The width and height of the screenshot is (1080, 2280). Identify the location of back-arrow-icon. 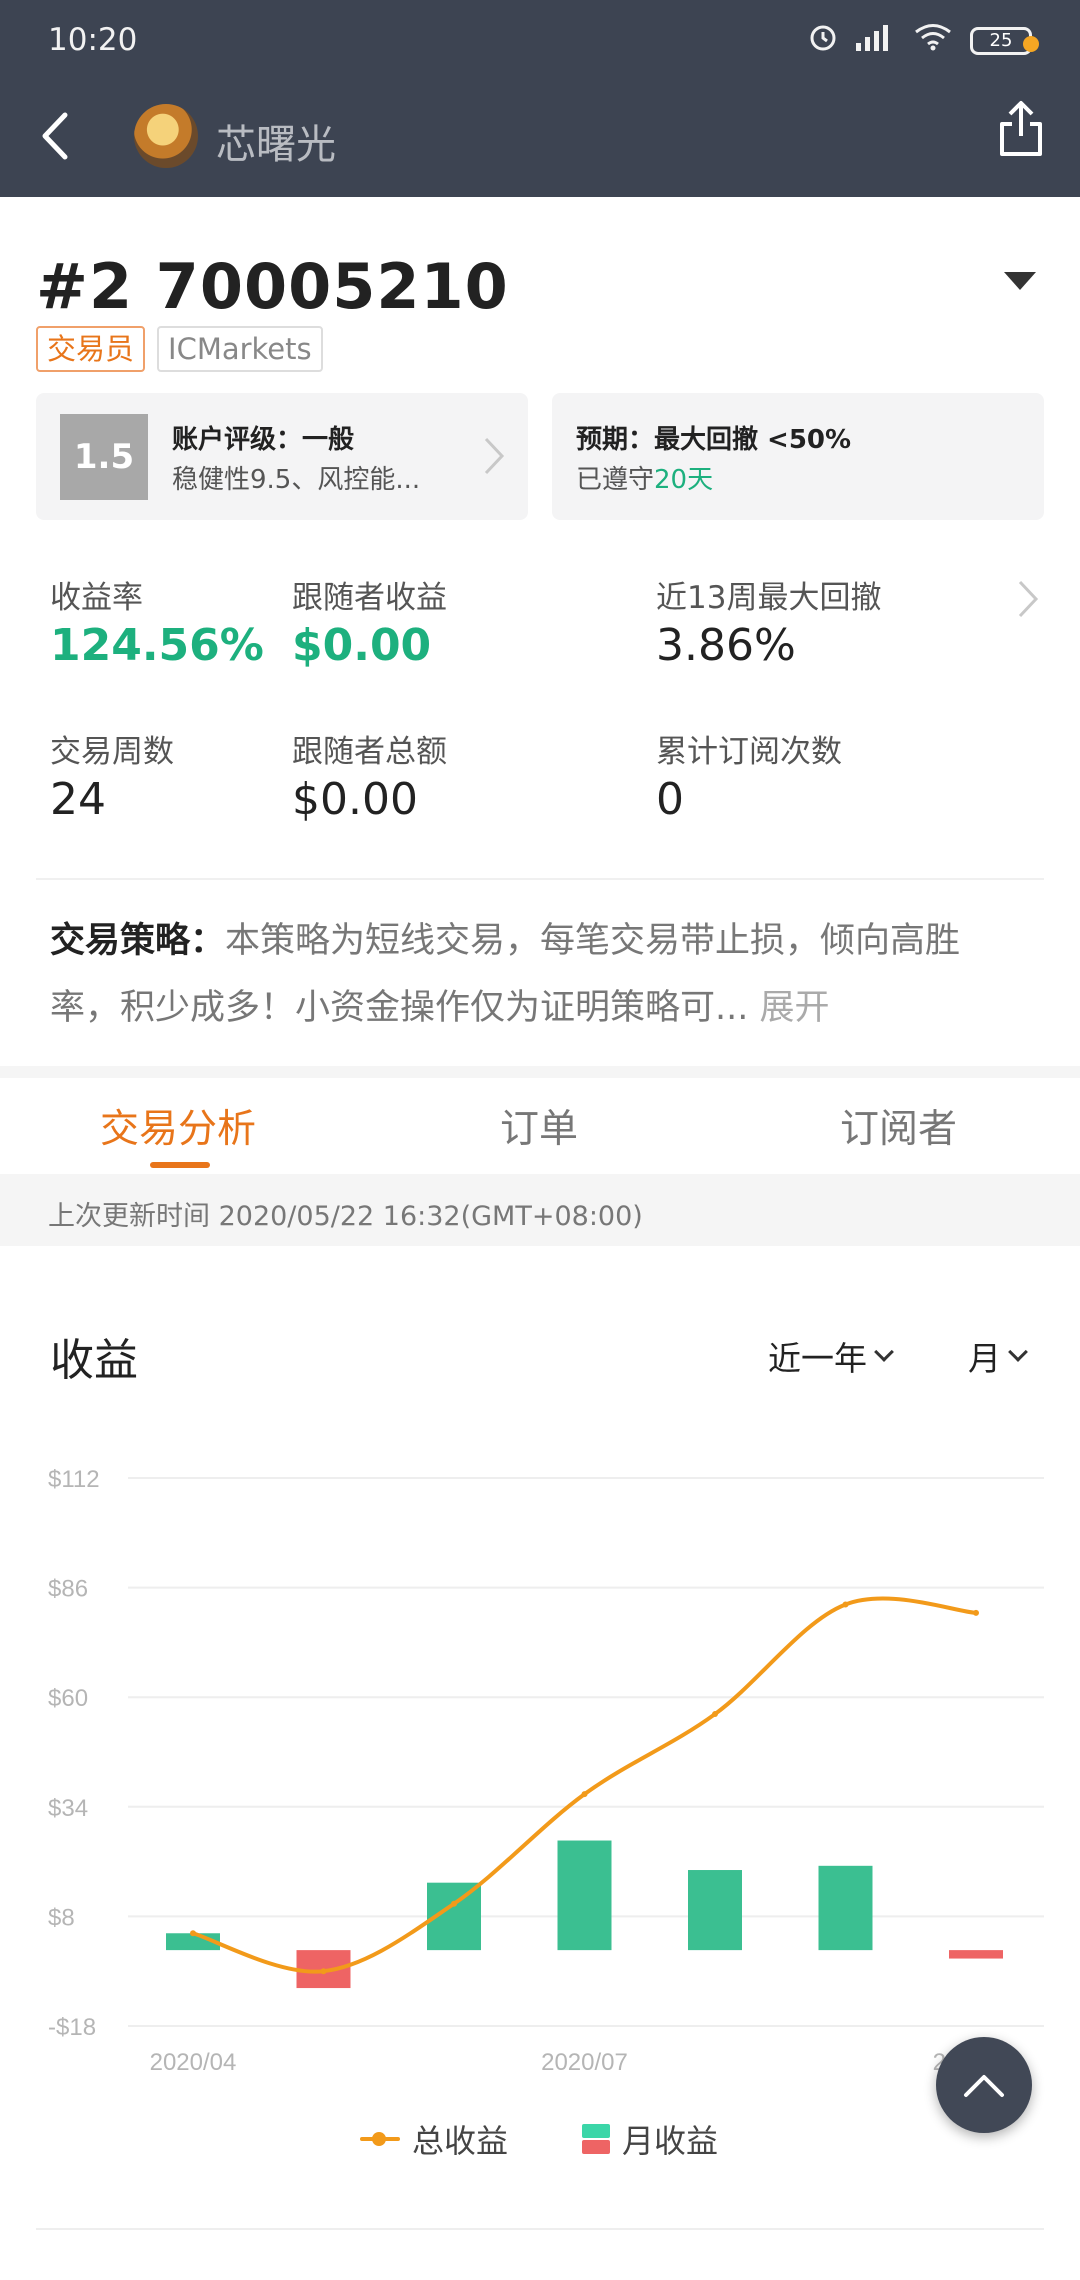
(55, 136).